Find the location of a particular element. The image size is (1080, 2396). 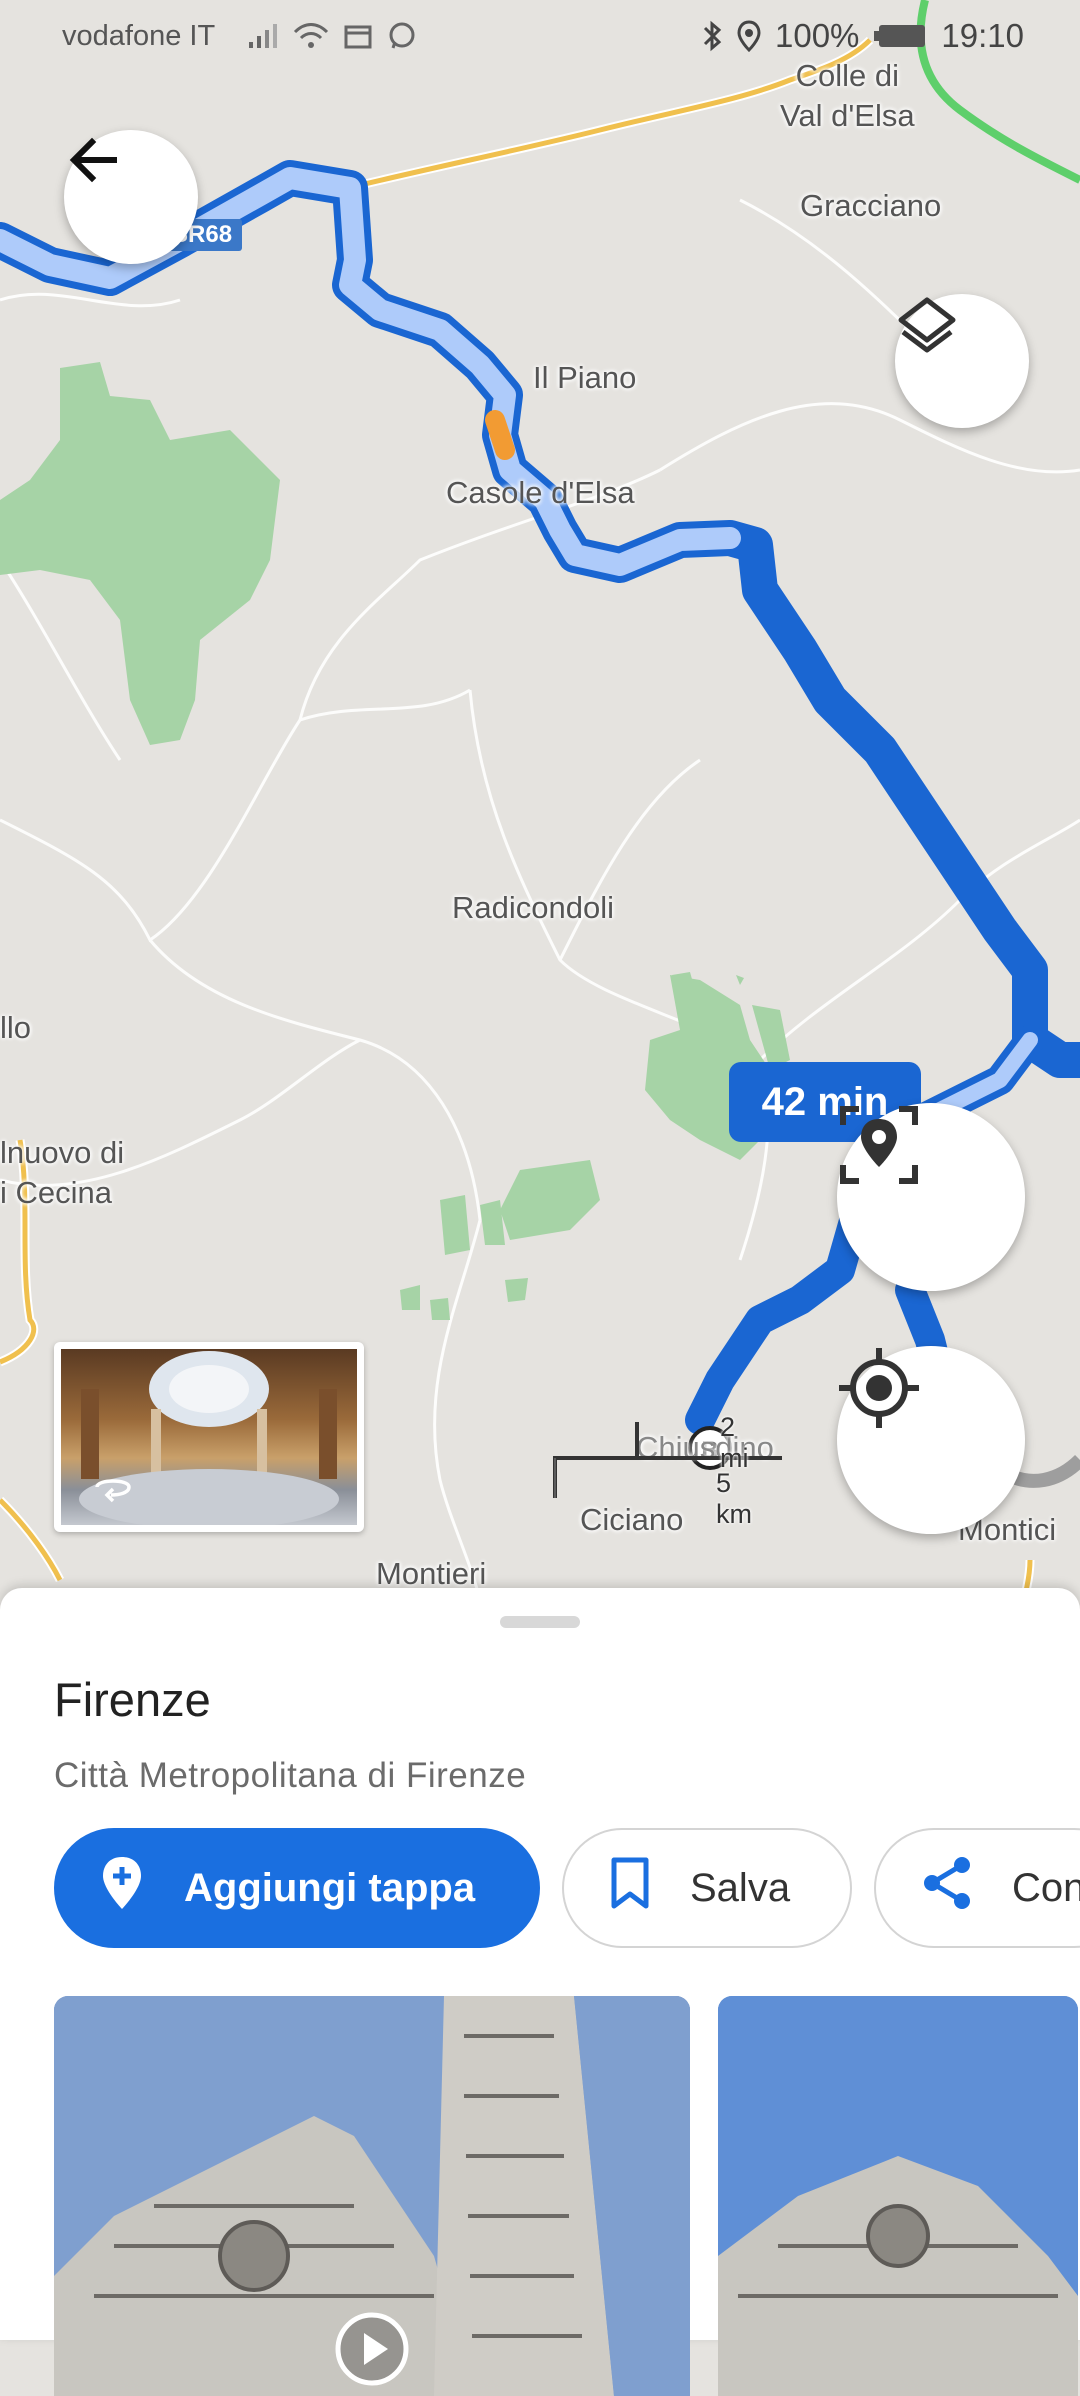

scale-miles: 2 mi is located at coordinates (734, 1442).